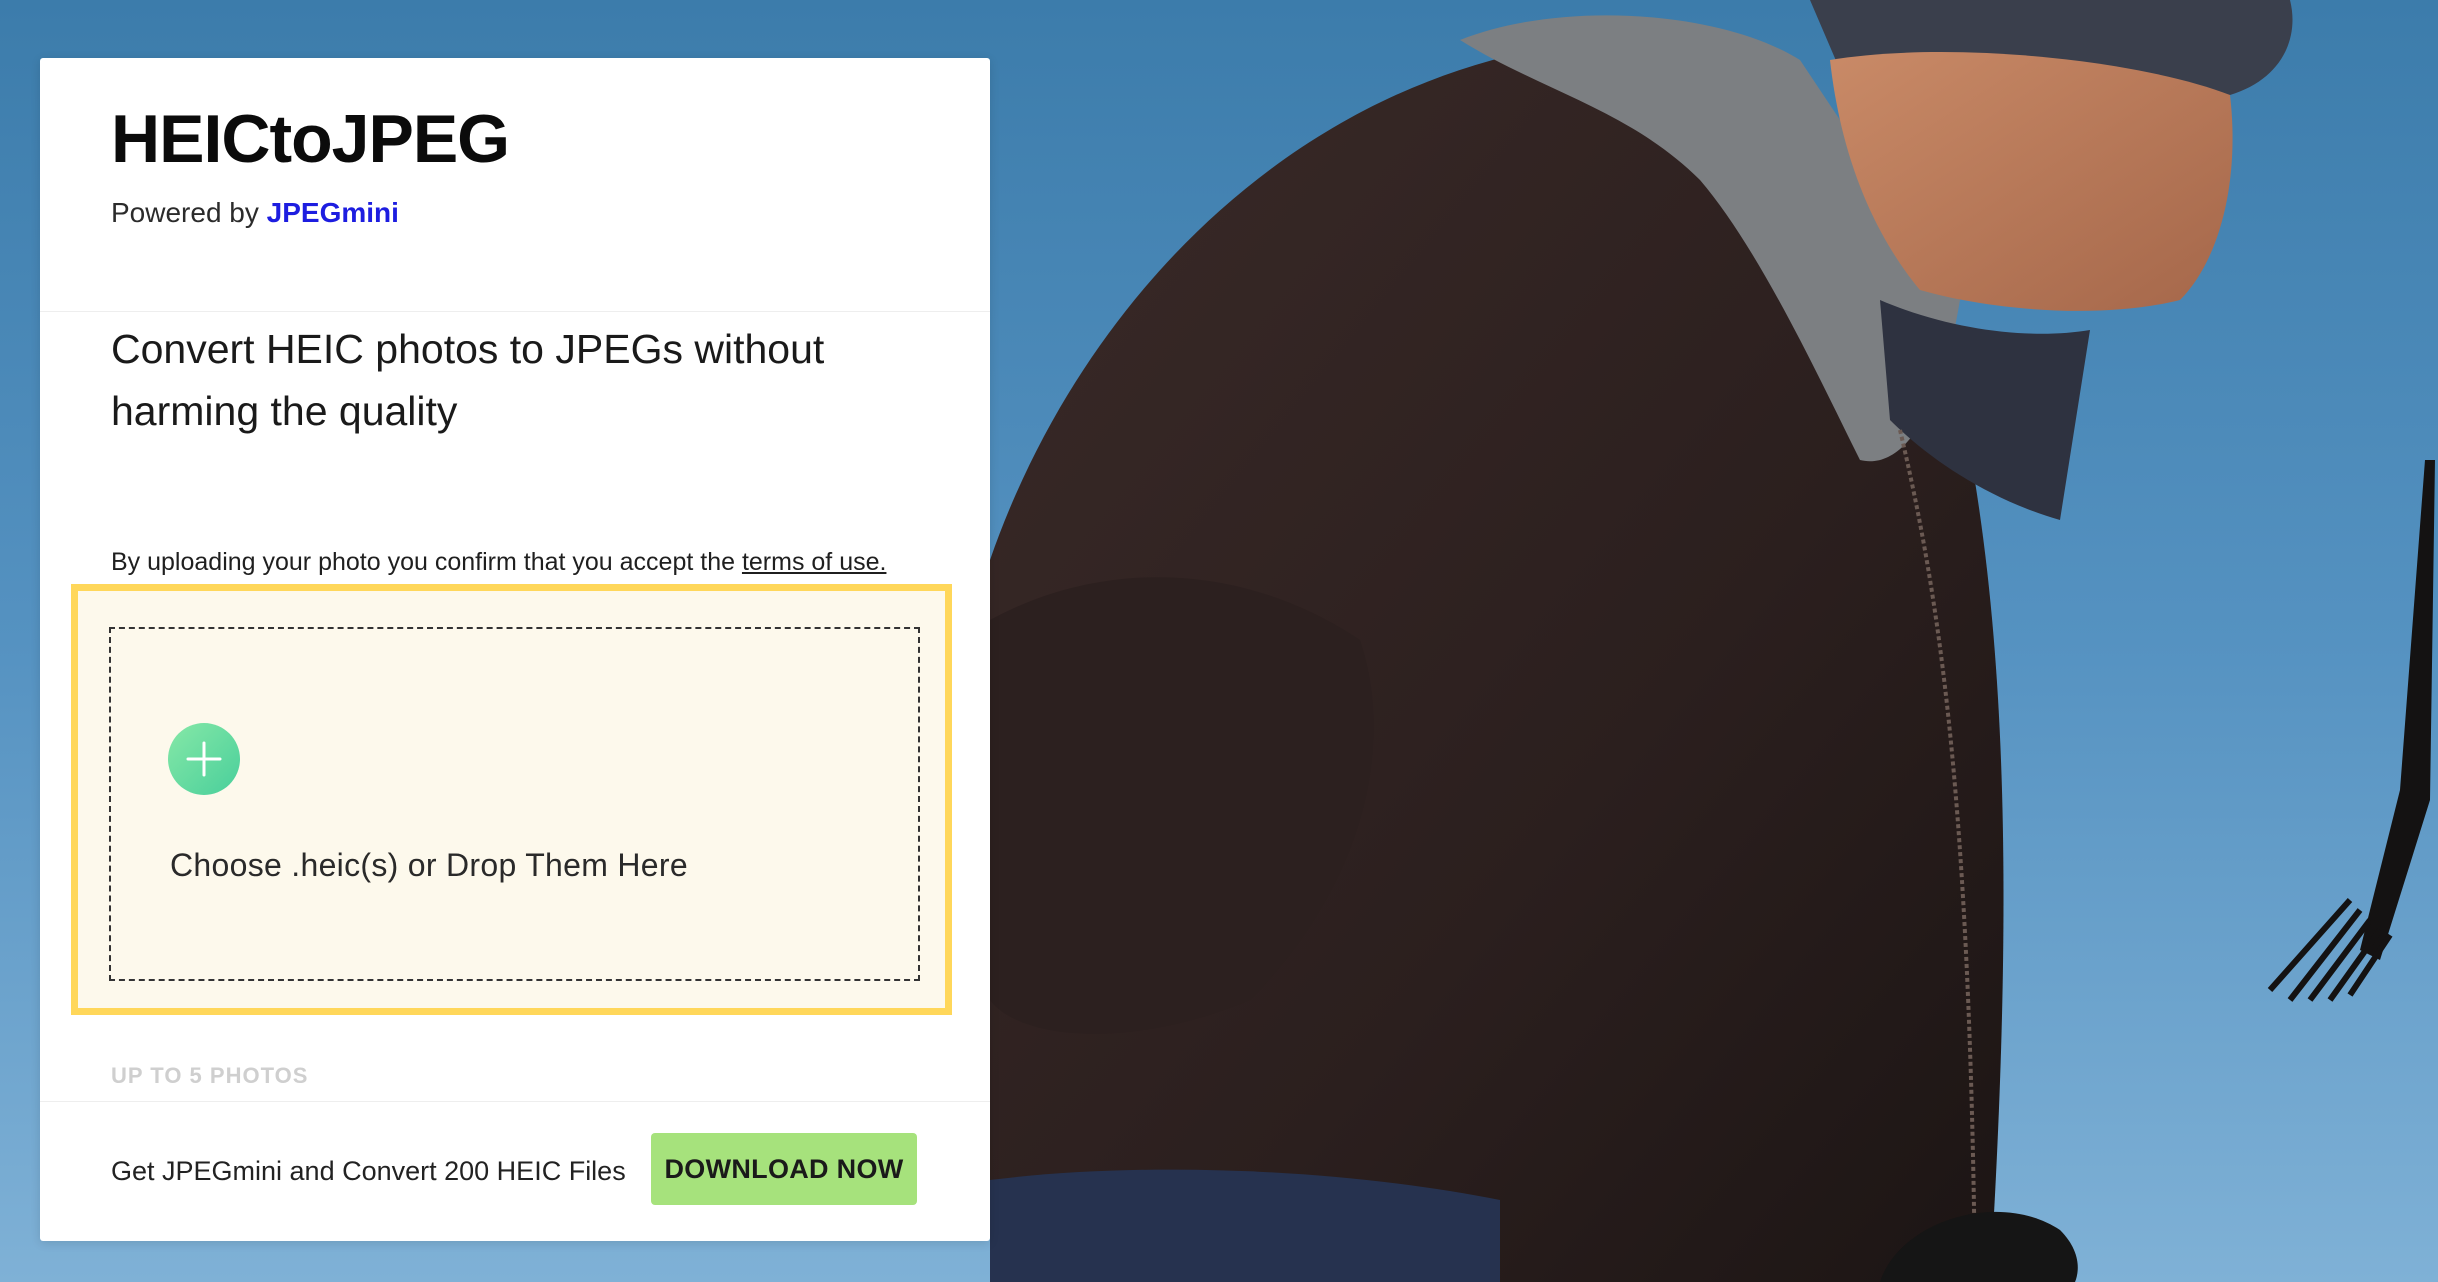 The height and width of the screenshot is (1282, 2438). Describe the element at coordinates (333, 212) in the screenshot. I see `jpegmini-link: JPEGmini` at that location.